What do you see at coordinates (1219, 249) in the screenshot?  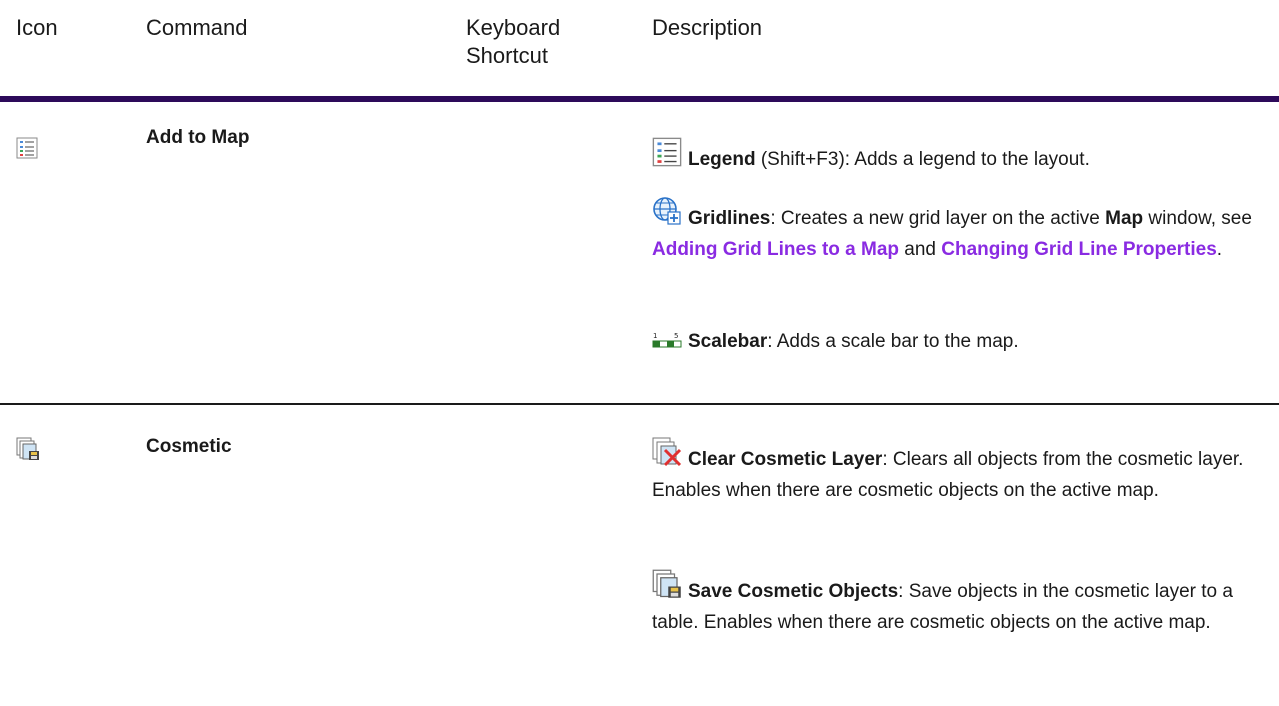 I see `gridlines-text-d: .` at bounding box center [1219, 249].